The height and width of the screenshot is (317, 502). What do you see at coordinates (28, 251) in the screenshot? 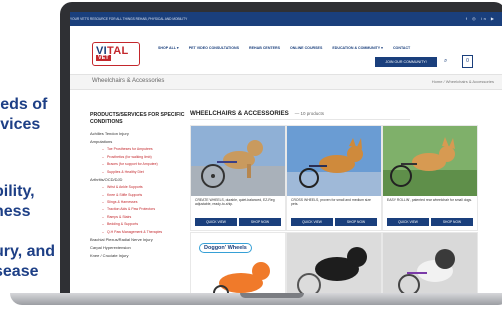
I see `promo-line-5: ury, and` at bounding box center [28, 251].